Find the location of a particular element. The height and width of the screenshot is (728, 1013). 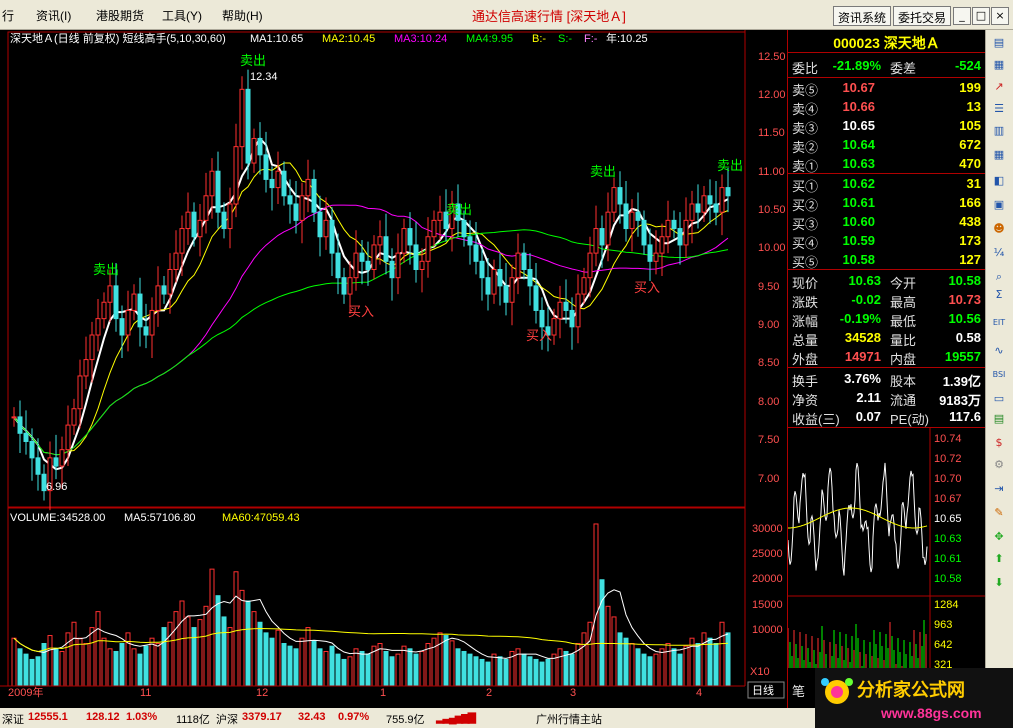

pen-icon: ✎ is located at coordinates (999, 512).